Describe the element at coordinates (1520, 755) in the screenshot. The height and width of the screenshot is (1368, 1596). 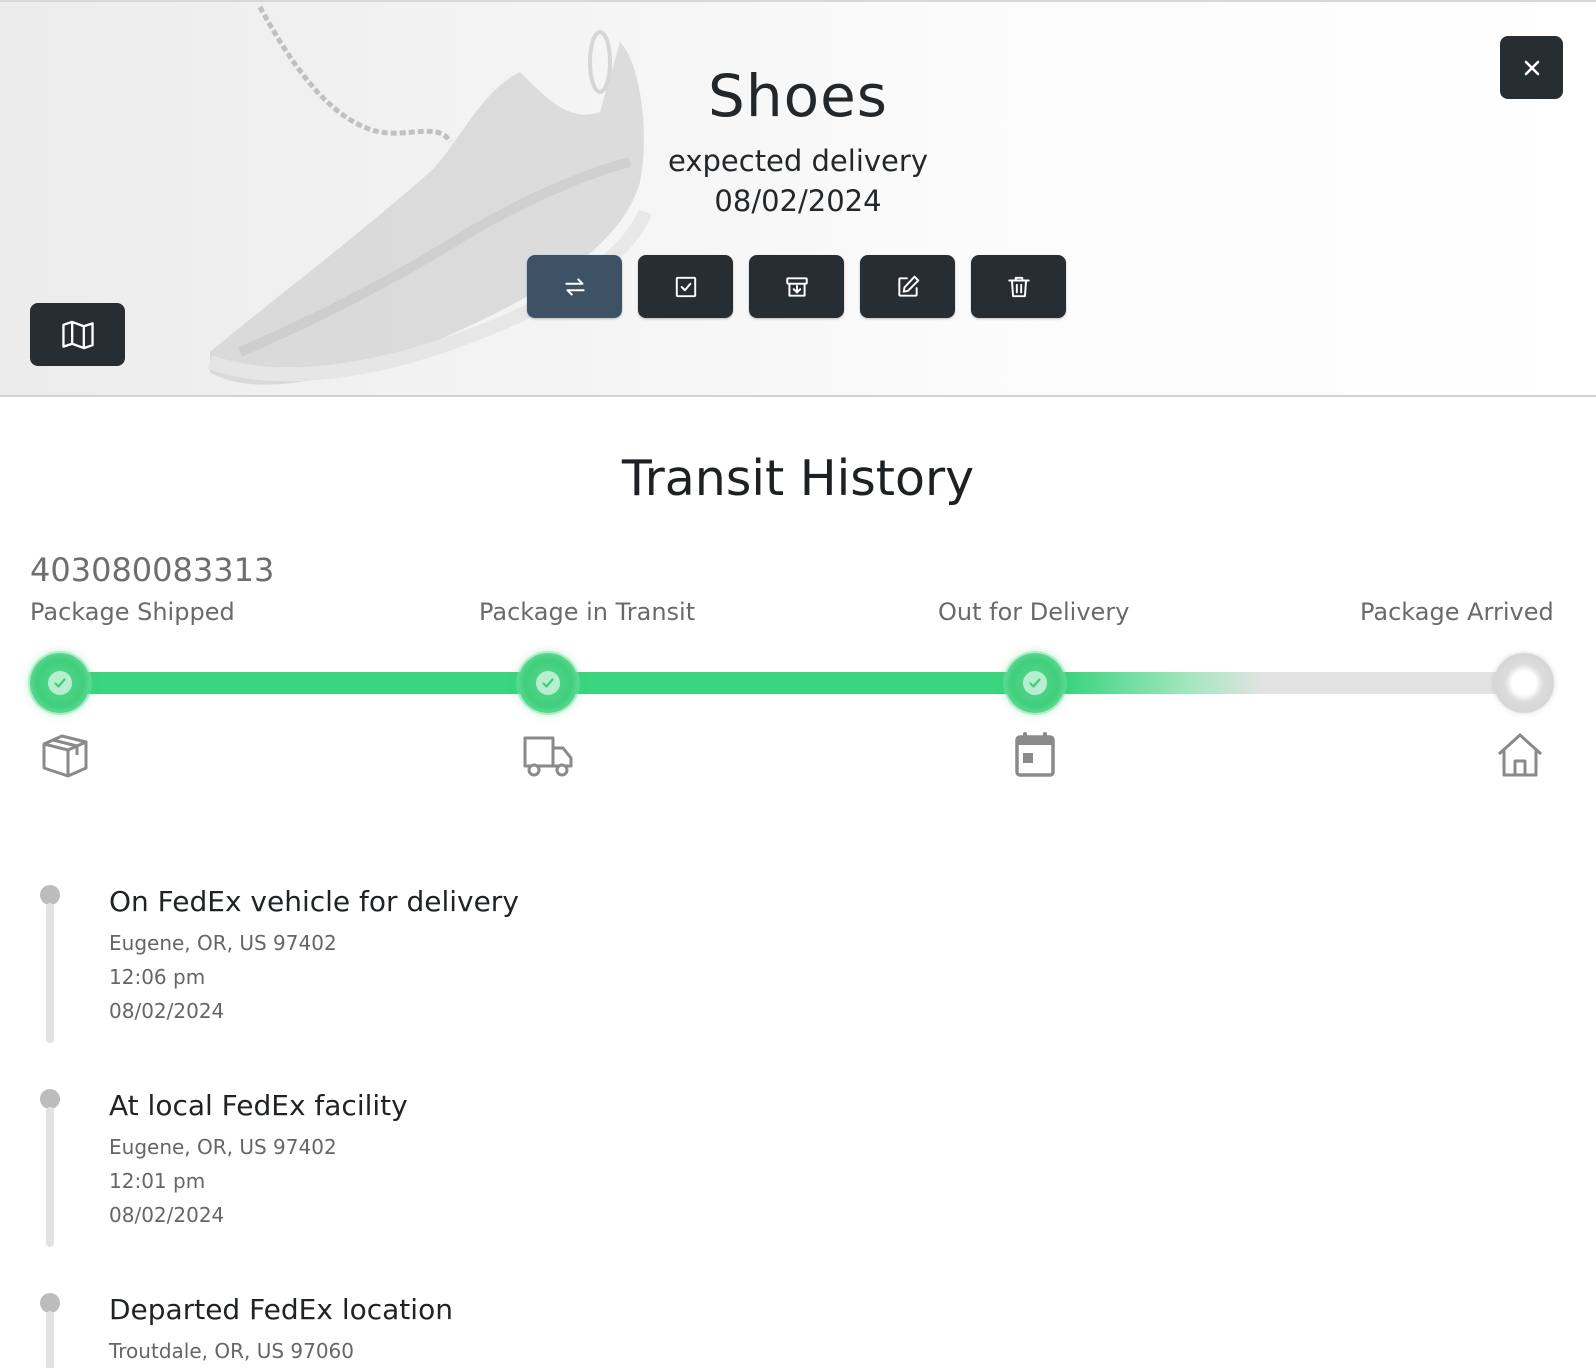
I see `home-icon` at that location.